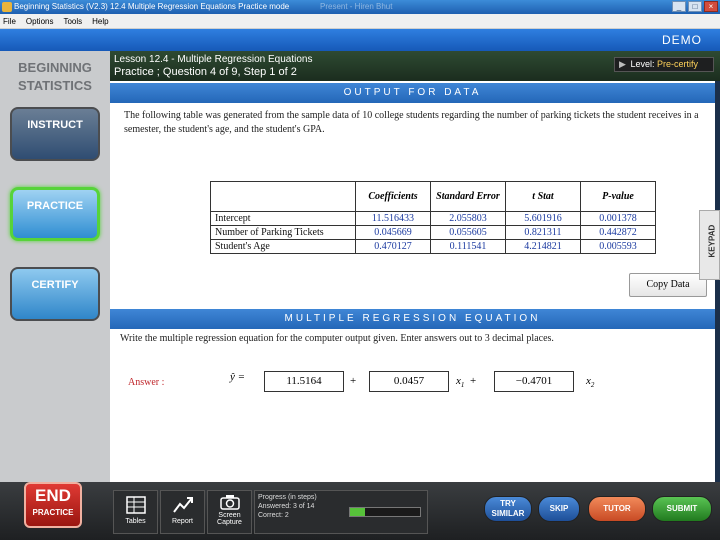 The height and width of the screenshot is (540, 720). I want to click on intercept-input: 11.5164, so click(304, 381).